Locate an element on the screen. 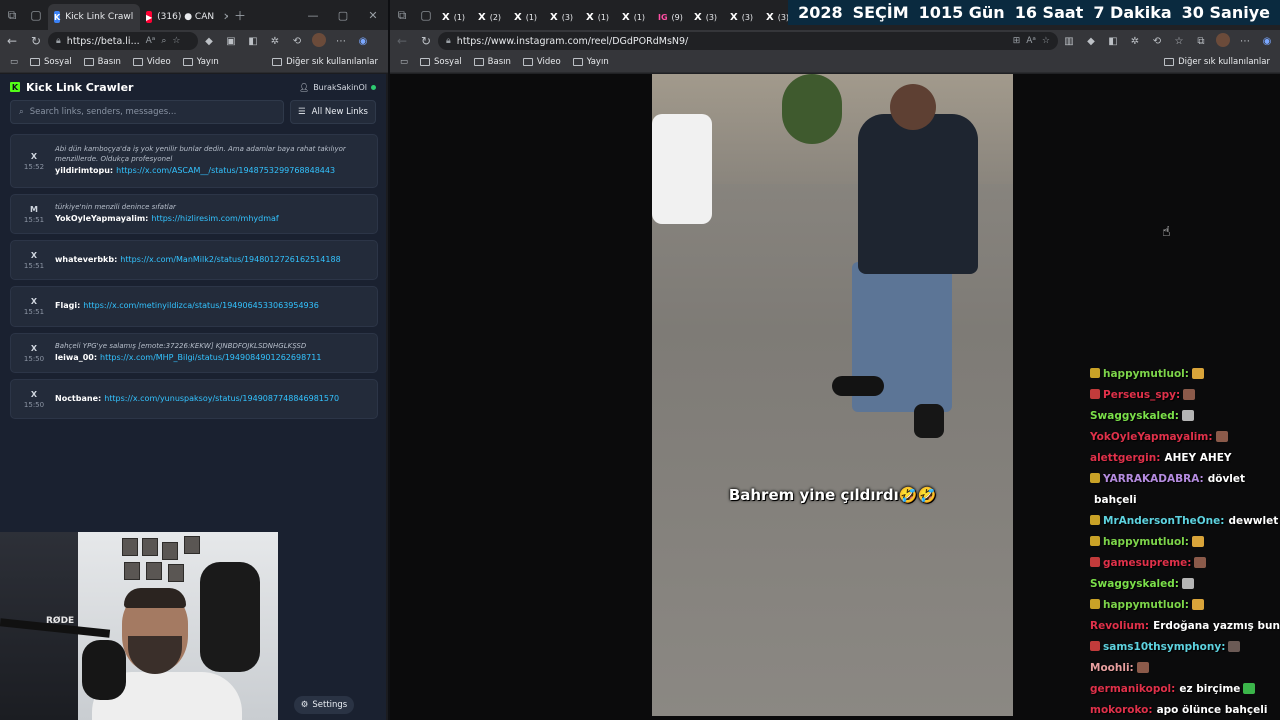 This screenshot has width=1280, height=720. chat-username: Moohli: is located at coordinates (1112, 668).